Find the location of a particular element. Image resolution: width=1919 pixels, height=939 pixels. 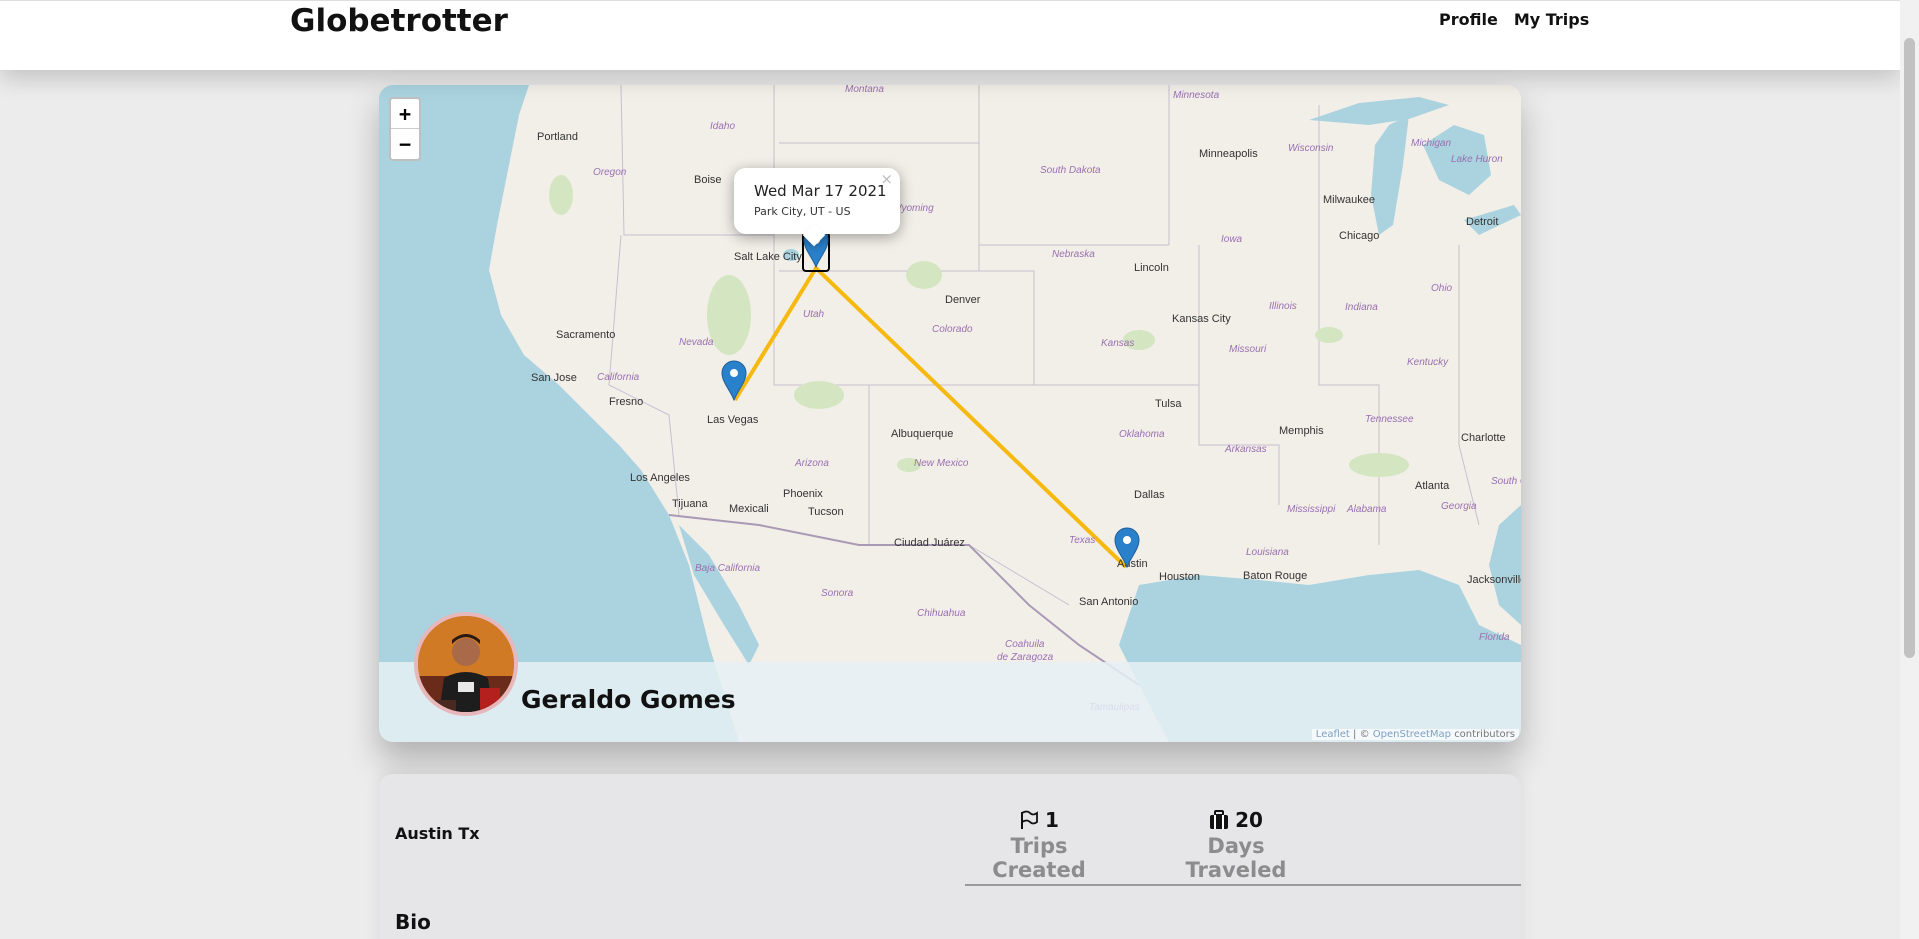

city-denver: Denver is located at coordinates (963, 300).